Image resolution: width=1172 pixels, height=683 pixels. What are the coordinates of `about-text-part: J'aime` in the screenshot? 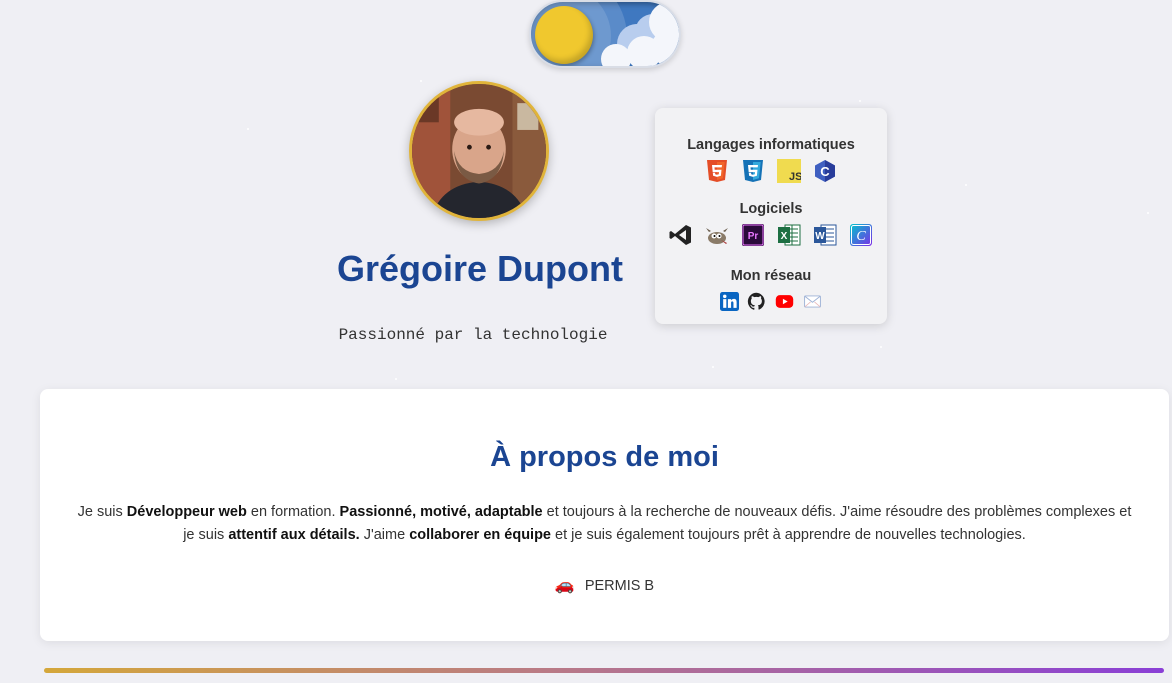 It's located at (384, 535).